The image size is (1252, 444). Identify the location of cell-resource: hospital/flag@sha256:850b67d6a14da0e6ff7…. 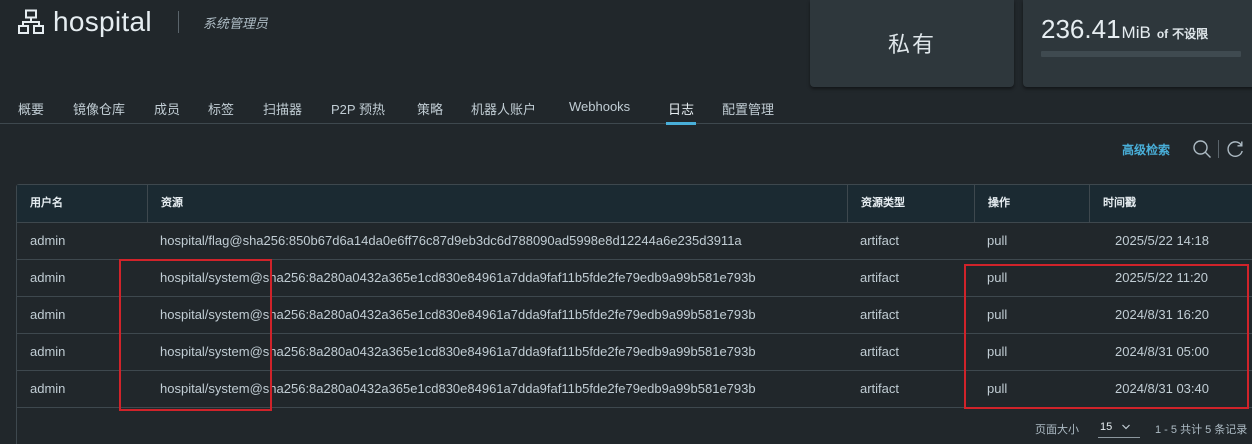
(451, 240).